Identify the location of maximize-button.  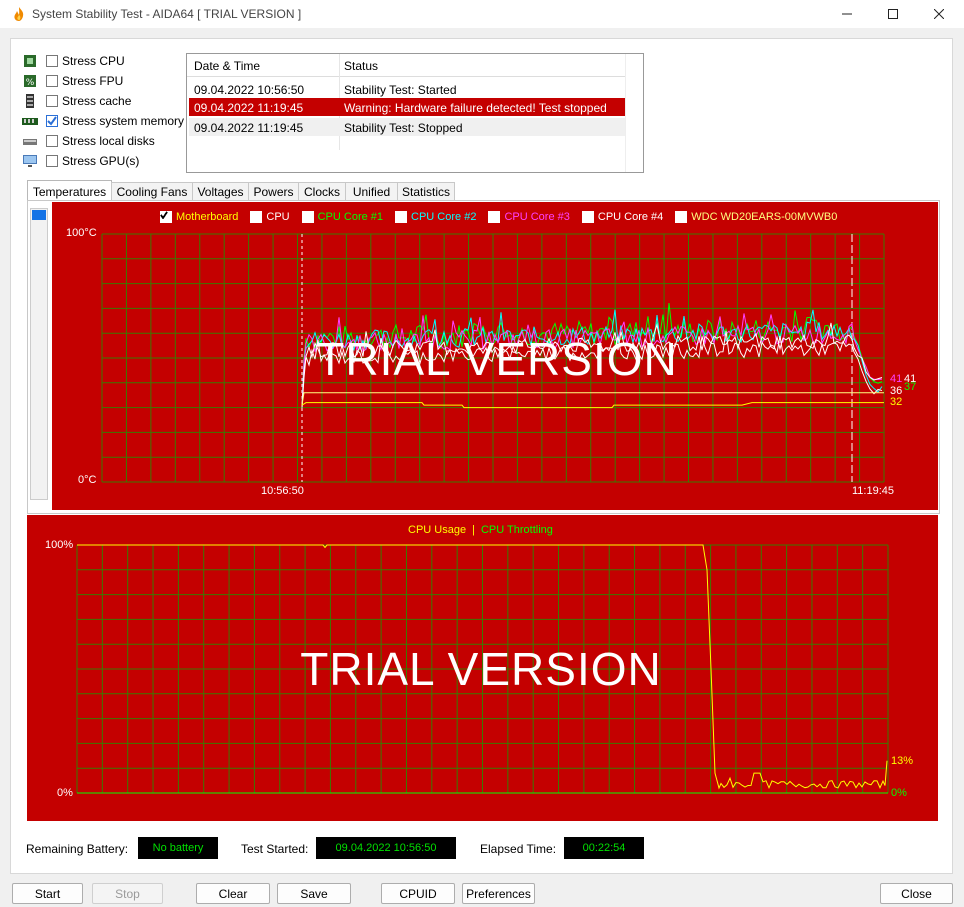
(893, 14).